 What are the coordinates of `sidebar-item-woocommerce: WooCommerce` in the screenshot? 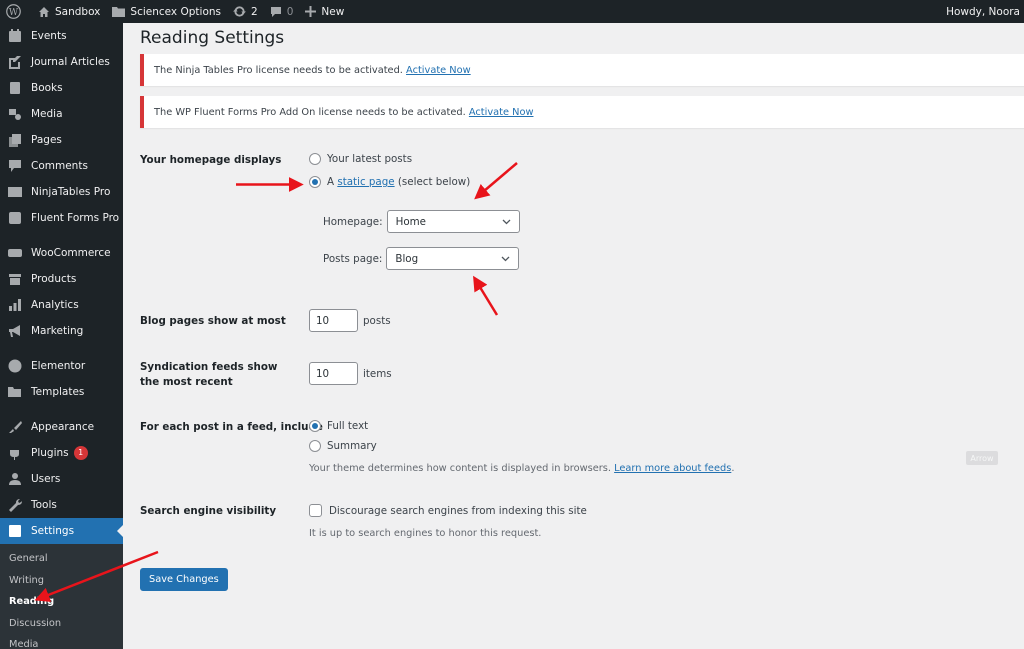 It's located at (61, 253).